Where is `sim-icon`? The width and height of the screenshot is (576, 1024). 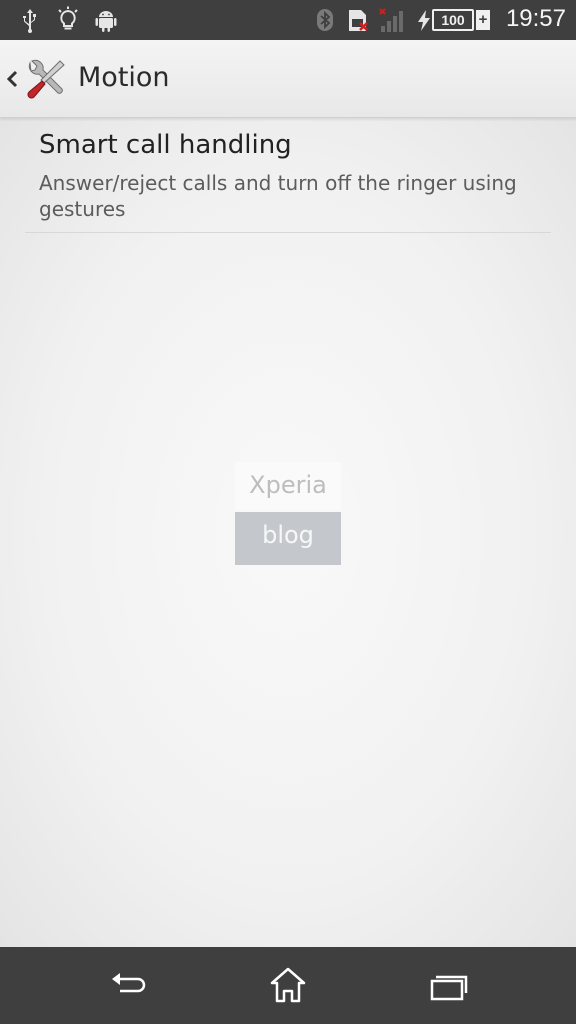
sim-icon is located at coordinates (358, 20).